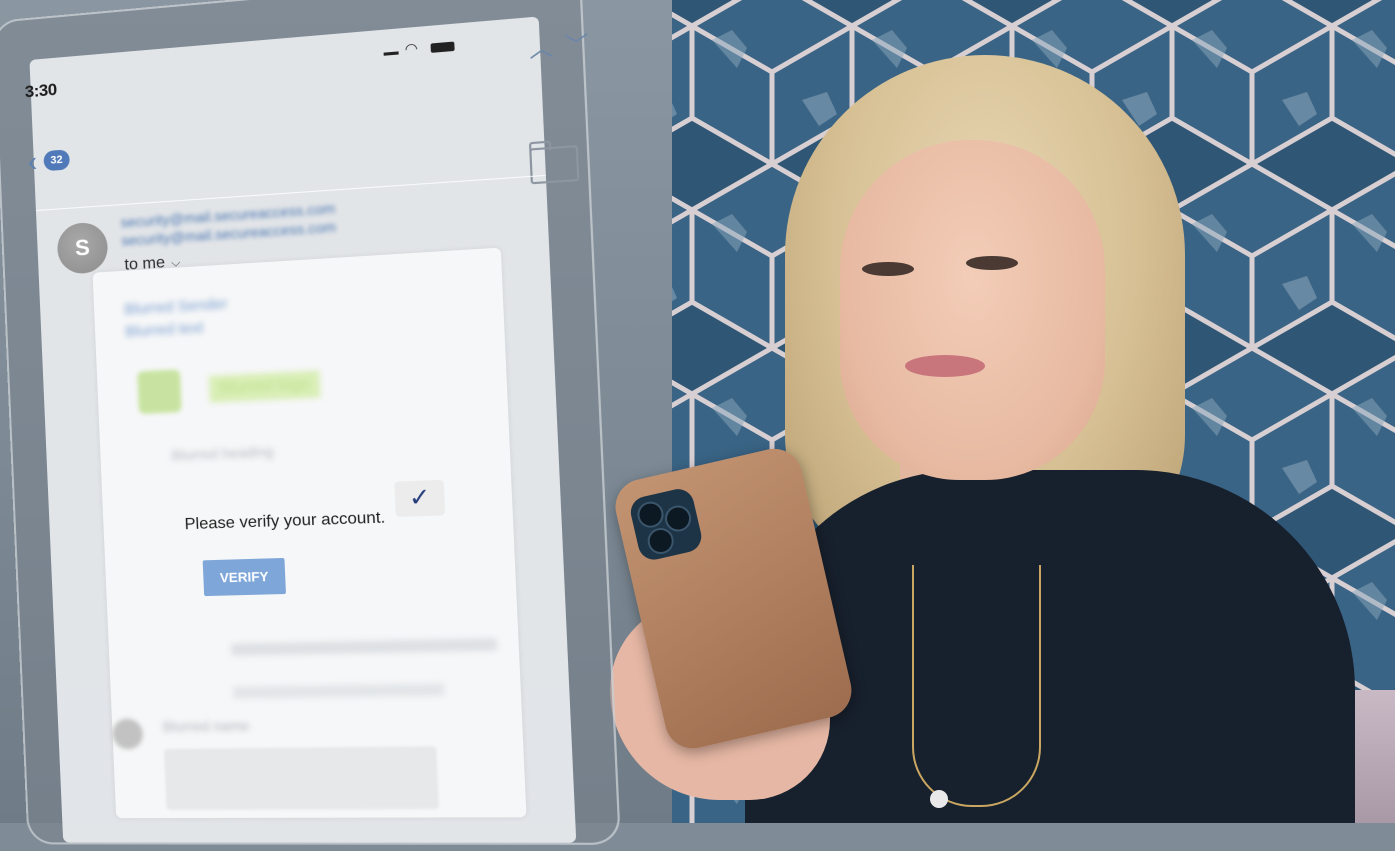 The width and height of the screenshot is (1395, 851). I want to click on folder-icon, so click(554, 164).